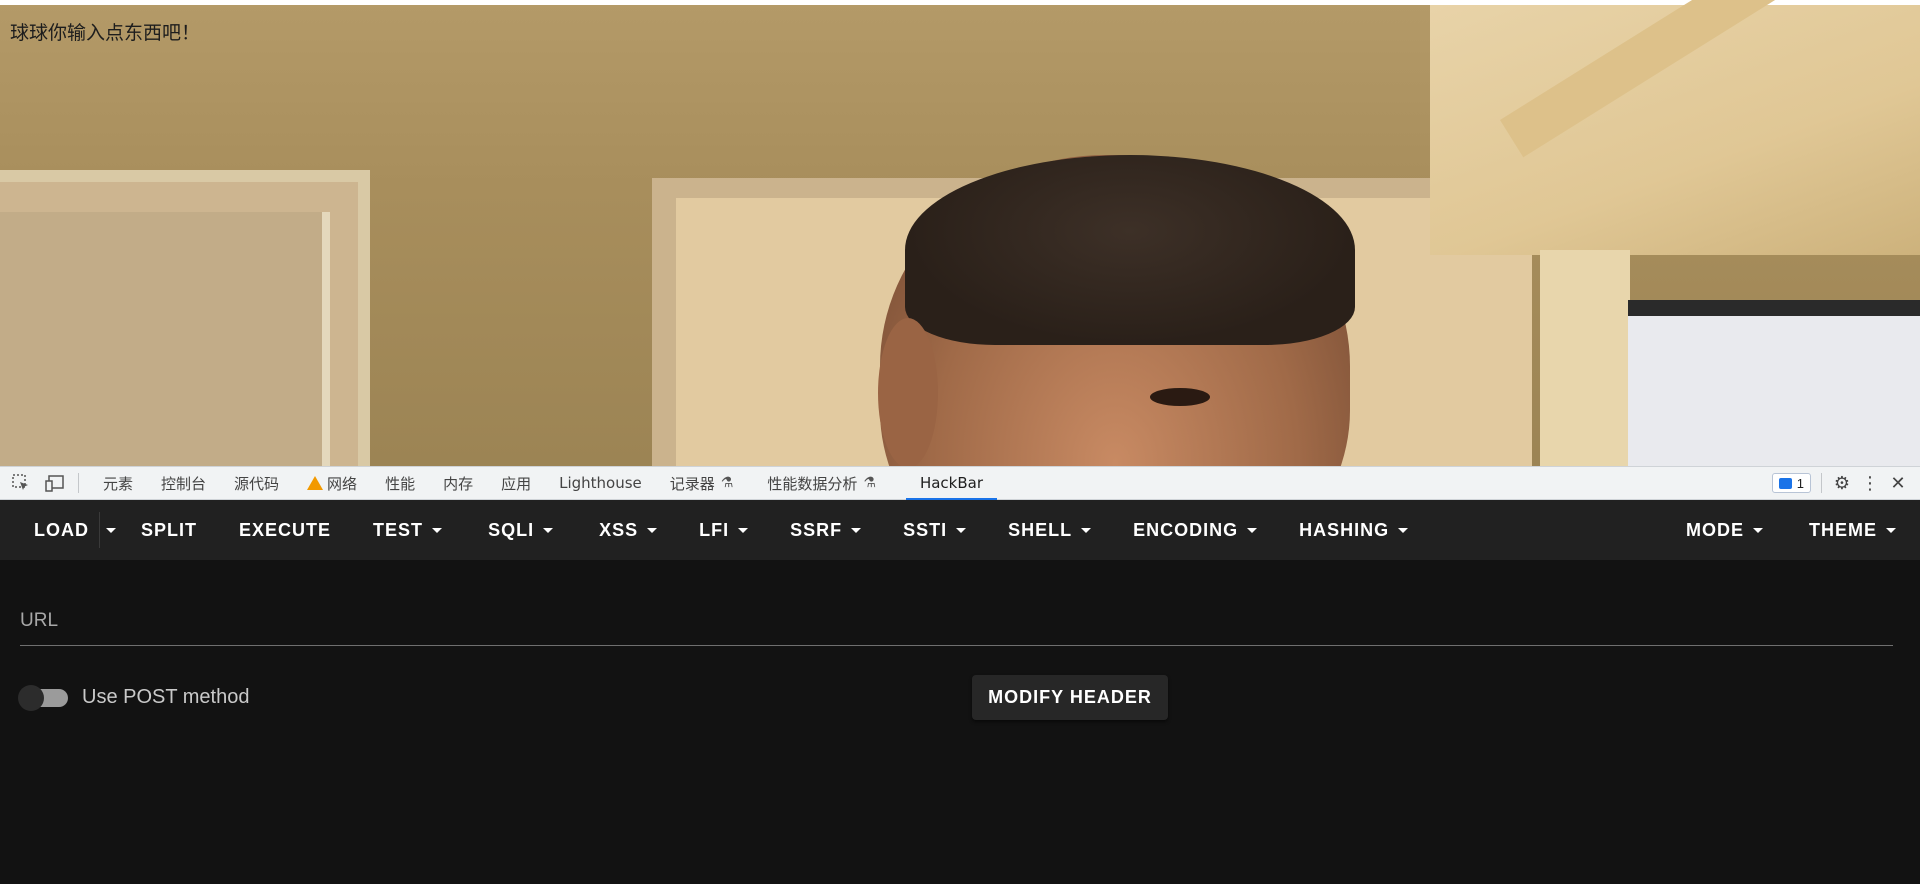  I want to click on tab-label: 网络, so click(342, 483).